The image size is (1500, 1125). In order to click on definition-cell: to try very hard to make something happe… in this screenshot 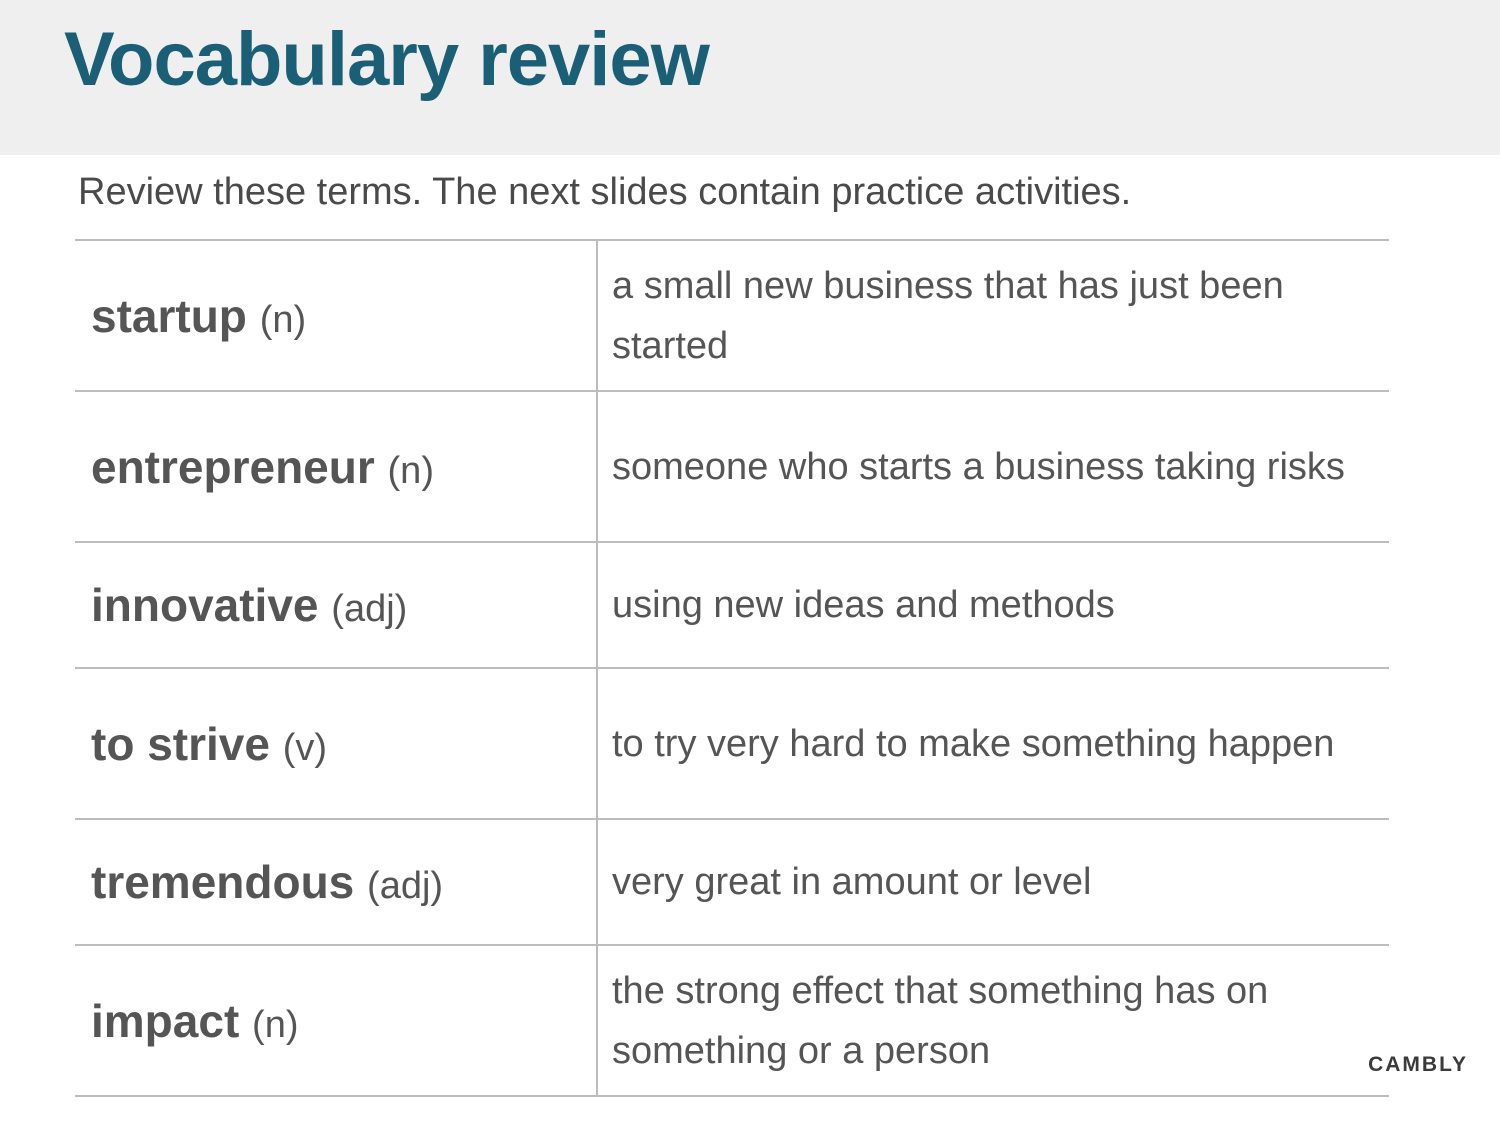, I will do `click(973, 743)`.